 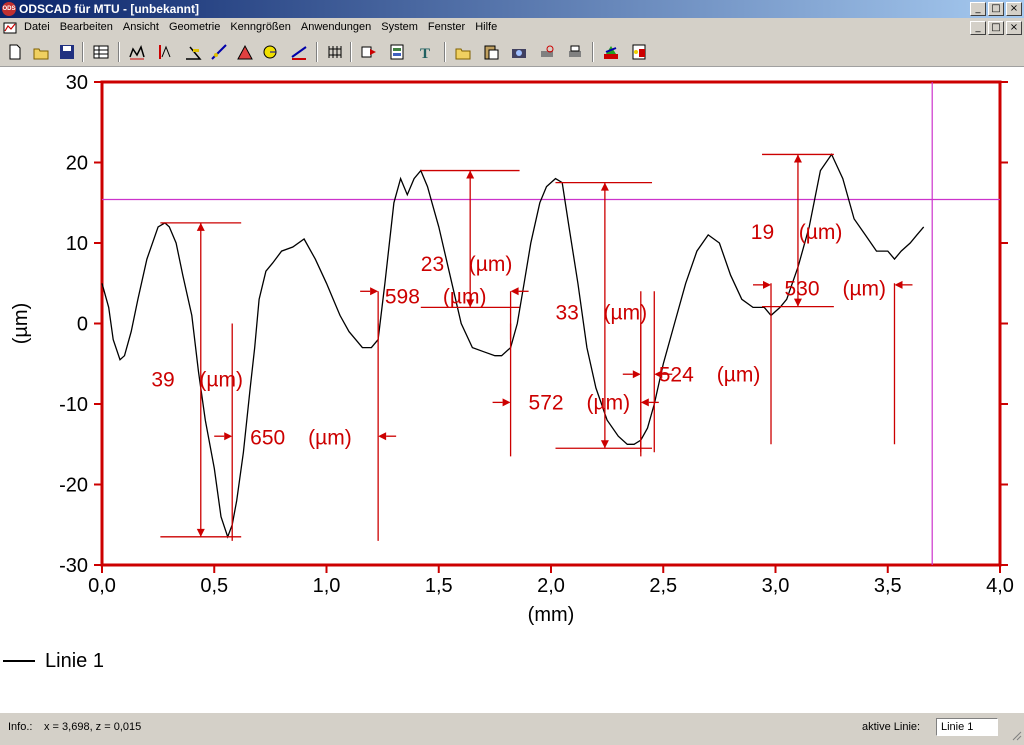 What do you see at coordinates (260, 27) in the screenshot?
I see `menu-item-kenngr-en: Kenngrößen` at bounding box center [260, 27].